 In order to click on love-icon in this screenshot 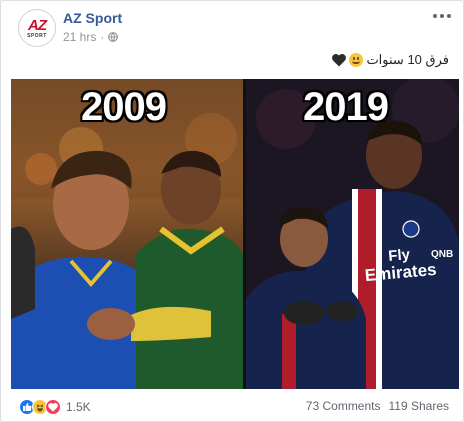, I will do `click(53, 407)`.